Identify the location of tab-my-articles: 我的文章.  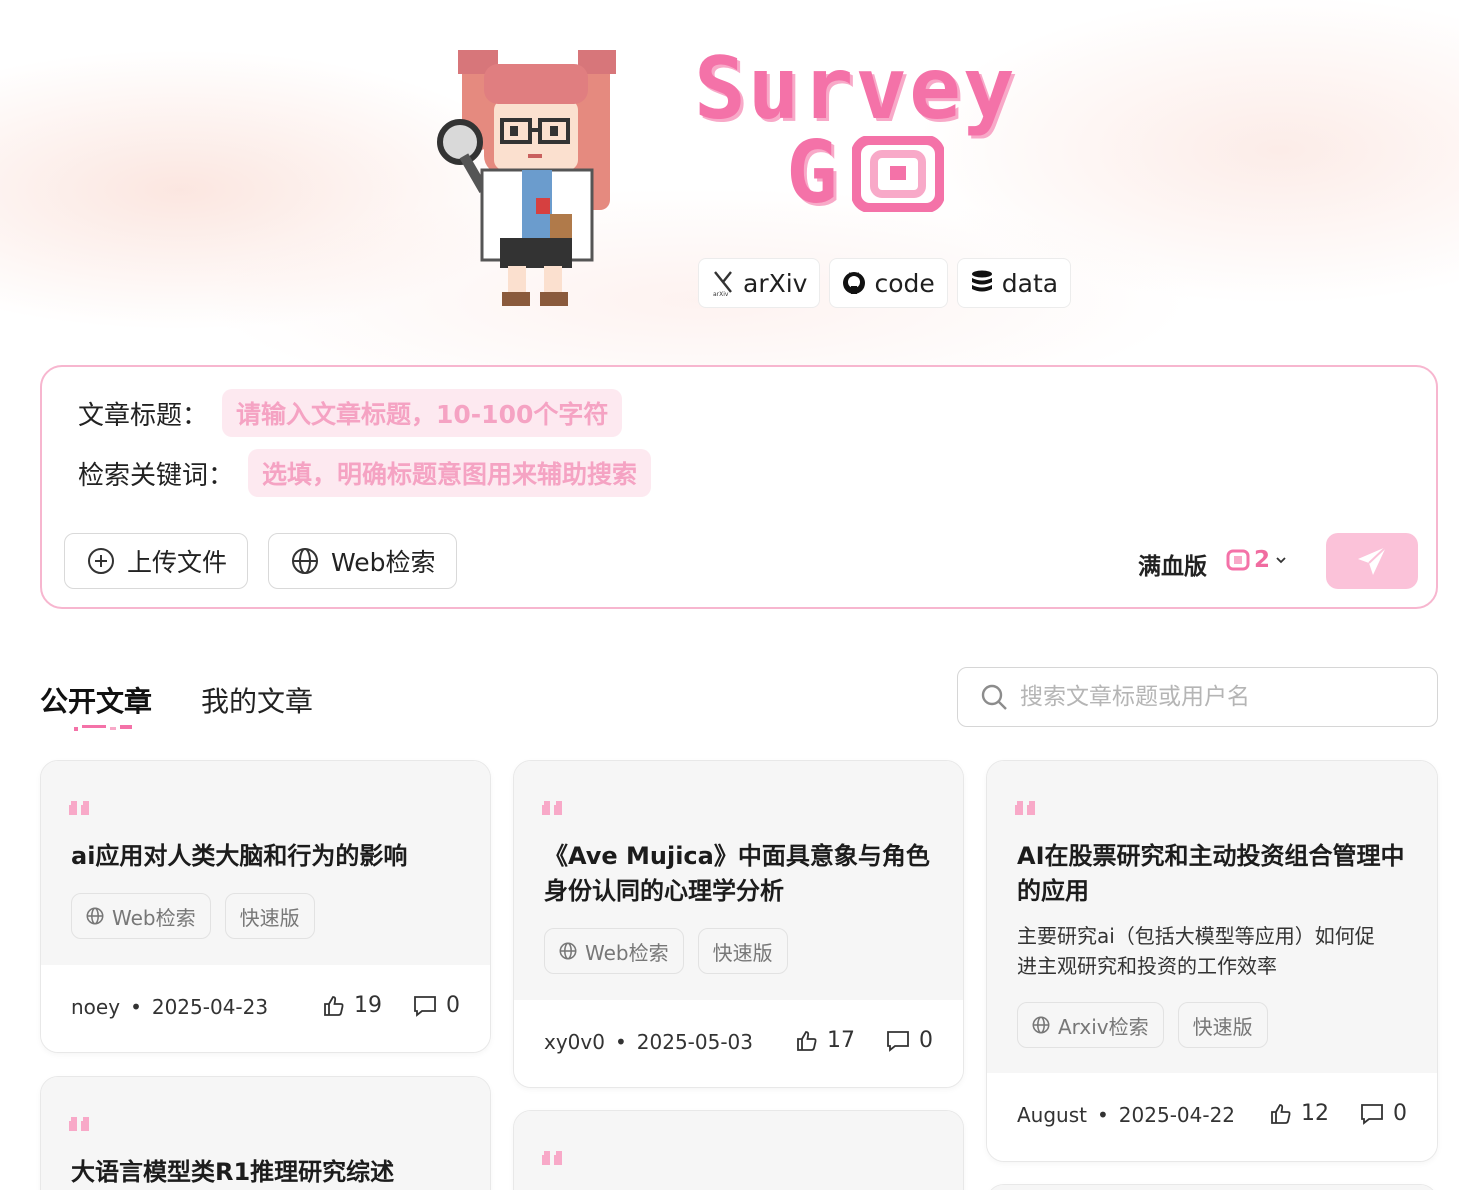
(257, 700).